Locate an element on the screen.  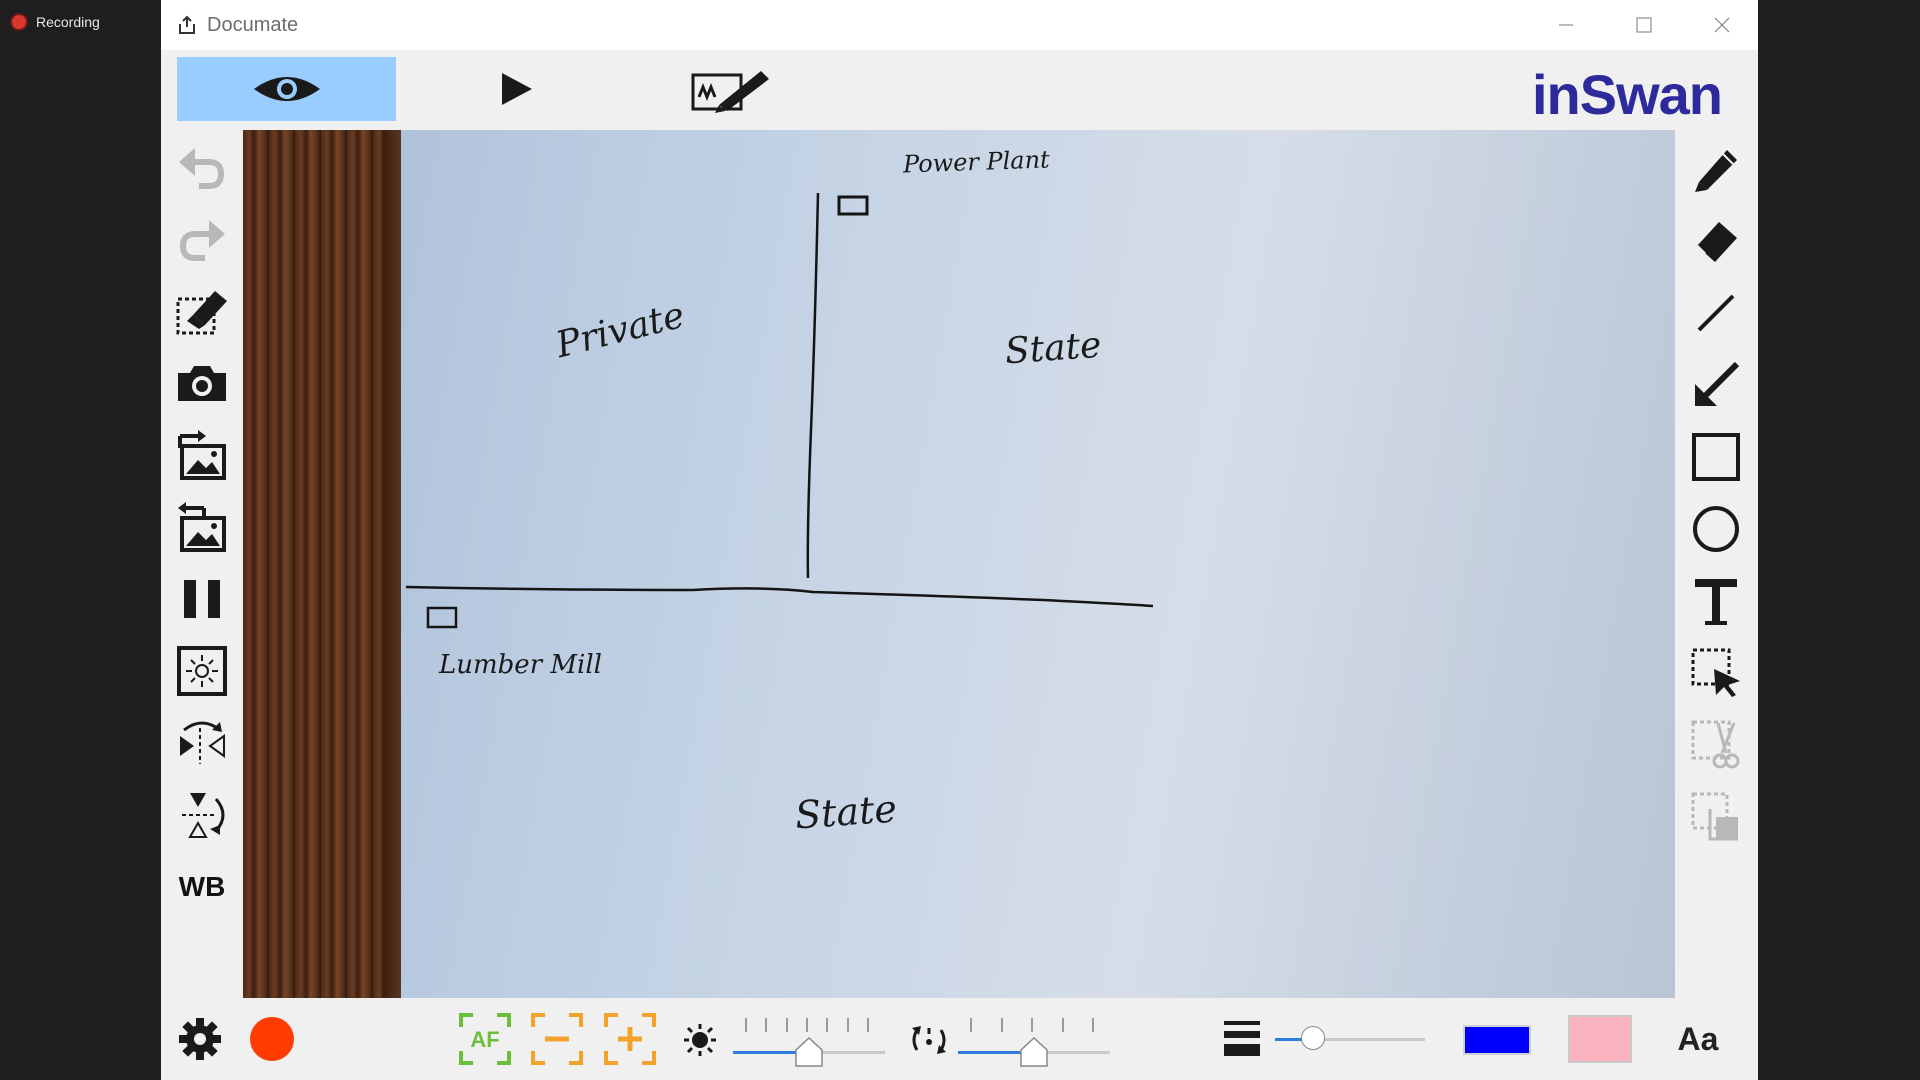
white-balance-button: WB is located at coordinates (202, 887).